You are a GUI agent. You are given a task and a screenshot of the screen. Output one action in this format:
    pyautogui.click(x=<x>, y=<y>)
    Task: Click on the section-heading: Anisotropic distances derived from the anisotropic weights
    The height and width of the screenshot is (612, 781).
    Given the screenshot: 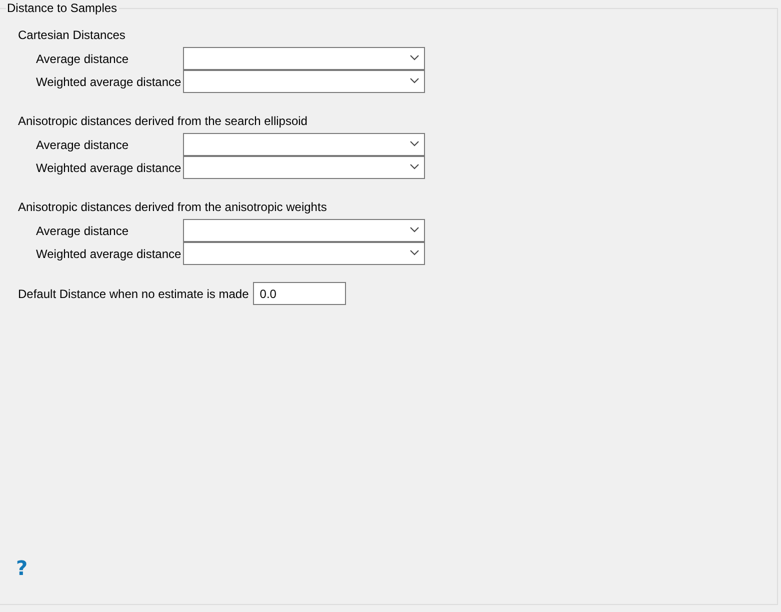 What is the action you would take?
    pyautogui.click(x=172, y=207)
    